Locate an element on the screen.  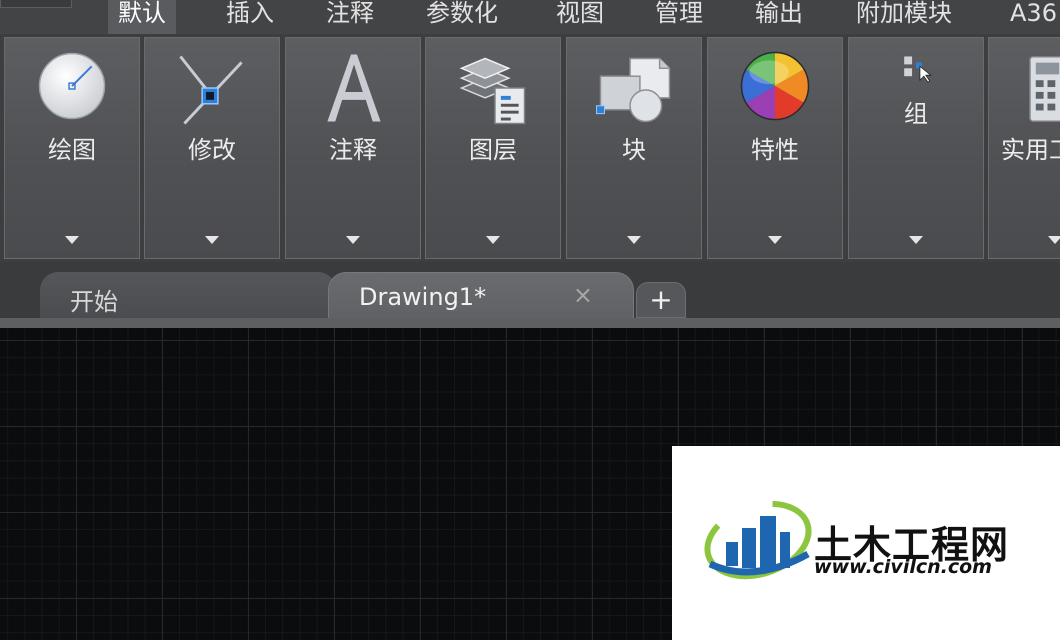
menu-tab-manage: 管理 is located at coordinates (679, 17).